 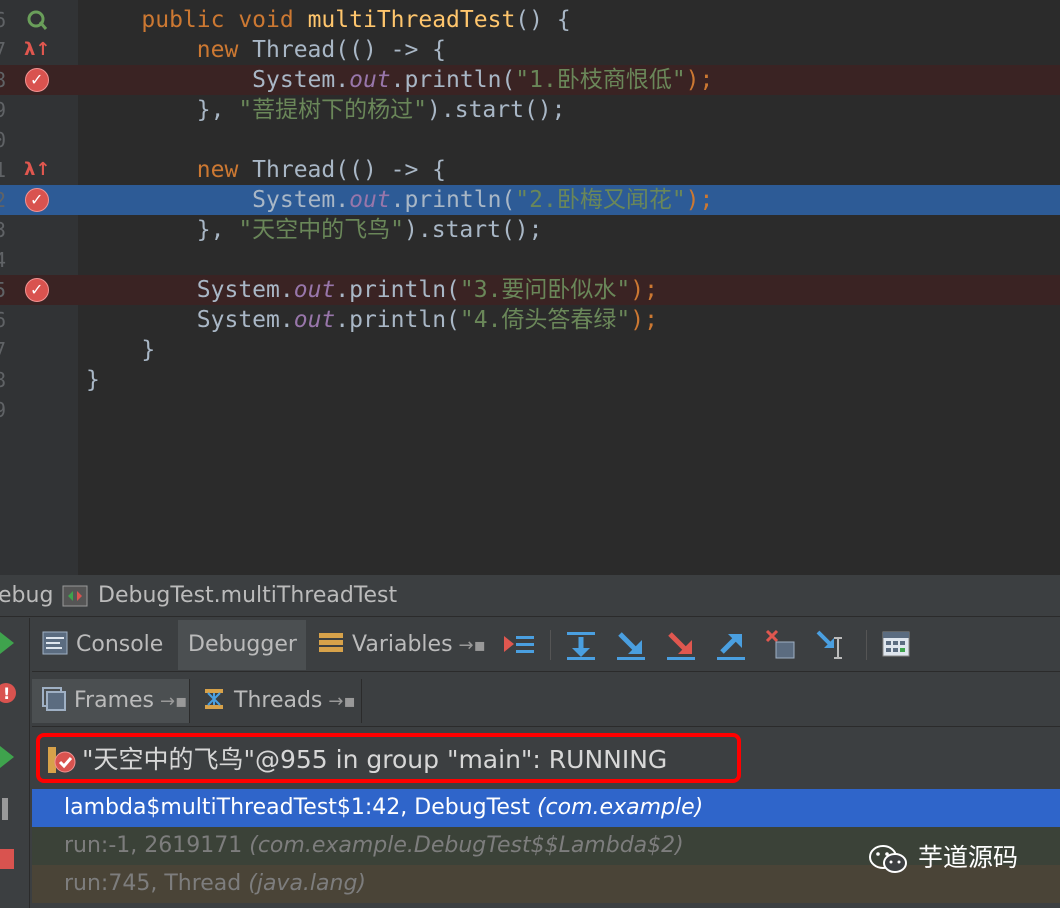 What do you see at coordinates (381, 110) in the screenshot?
I see `code-text: }, "菩提树下的杨过").start();` at bounding box center [381, 110].